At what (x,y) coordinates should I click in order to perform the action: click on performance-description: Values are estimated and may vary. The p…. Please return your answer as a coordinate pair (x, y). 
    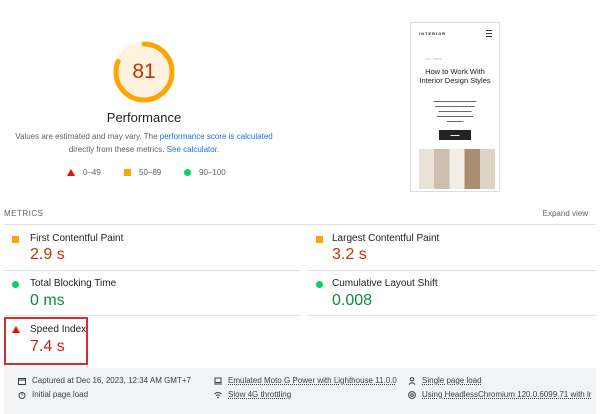
    Looking at the image, I should click on (144, 143).